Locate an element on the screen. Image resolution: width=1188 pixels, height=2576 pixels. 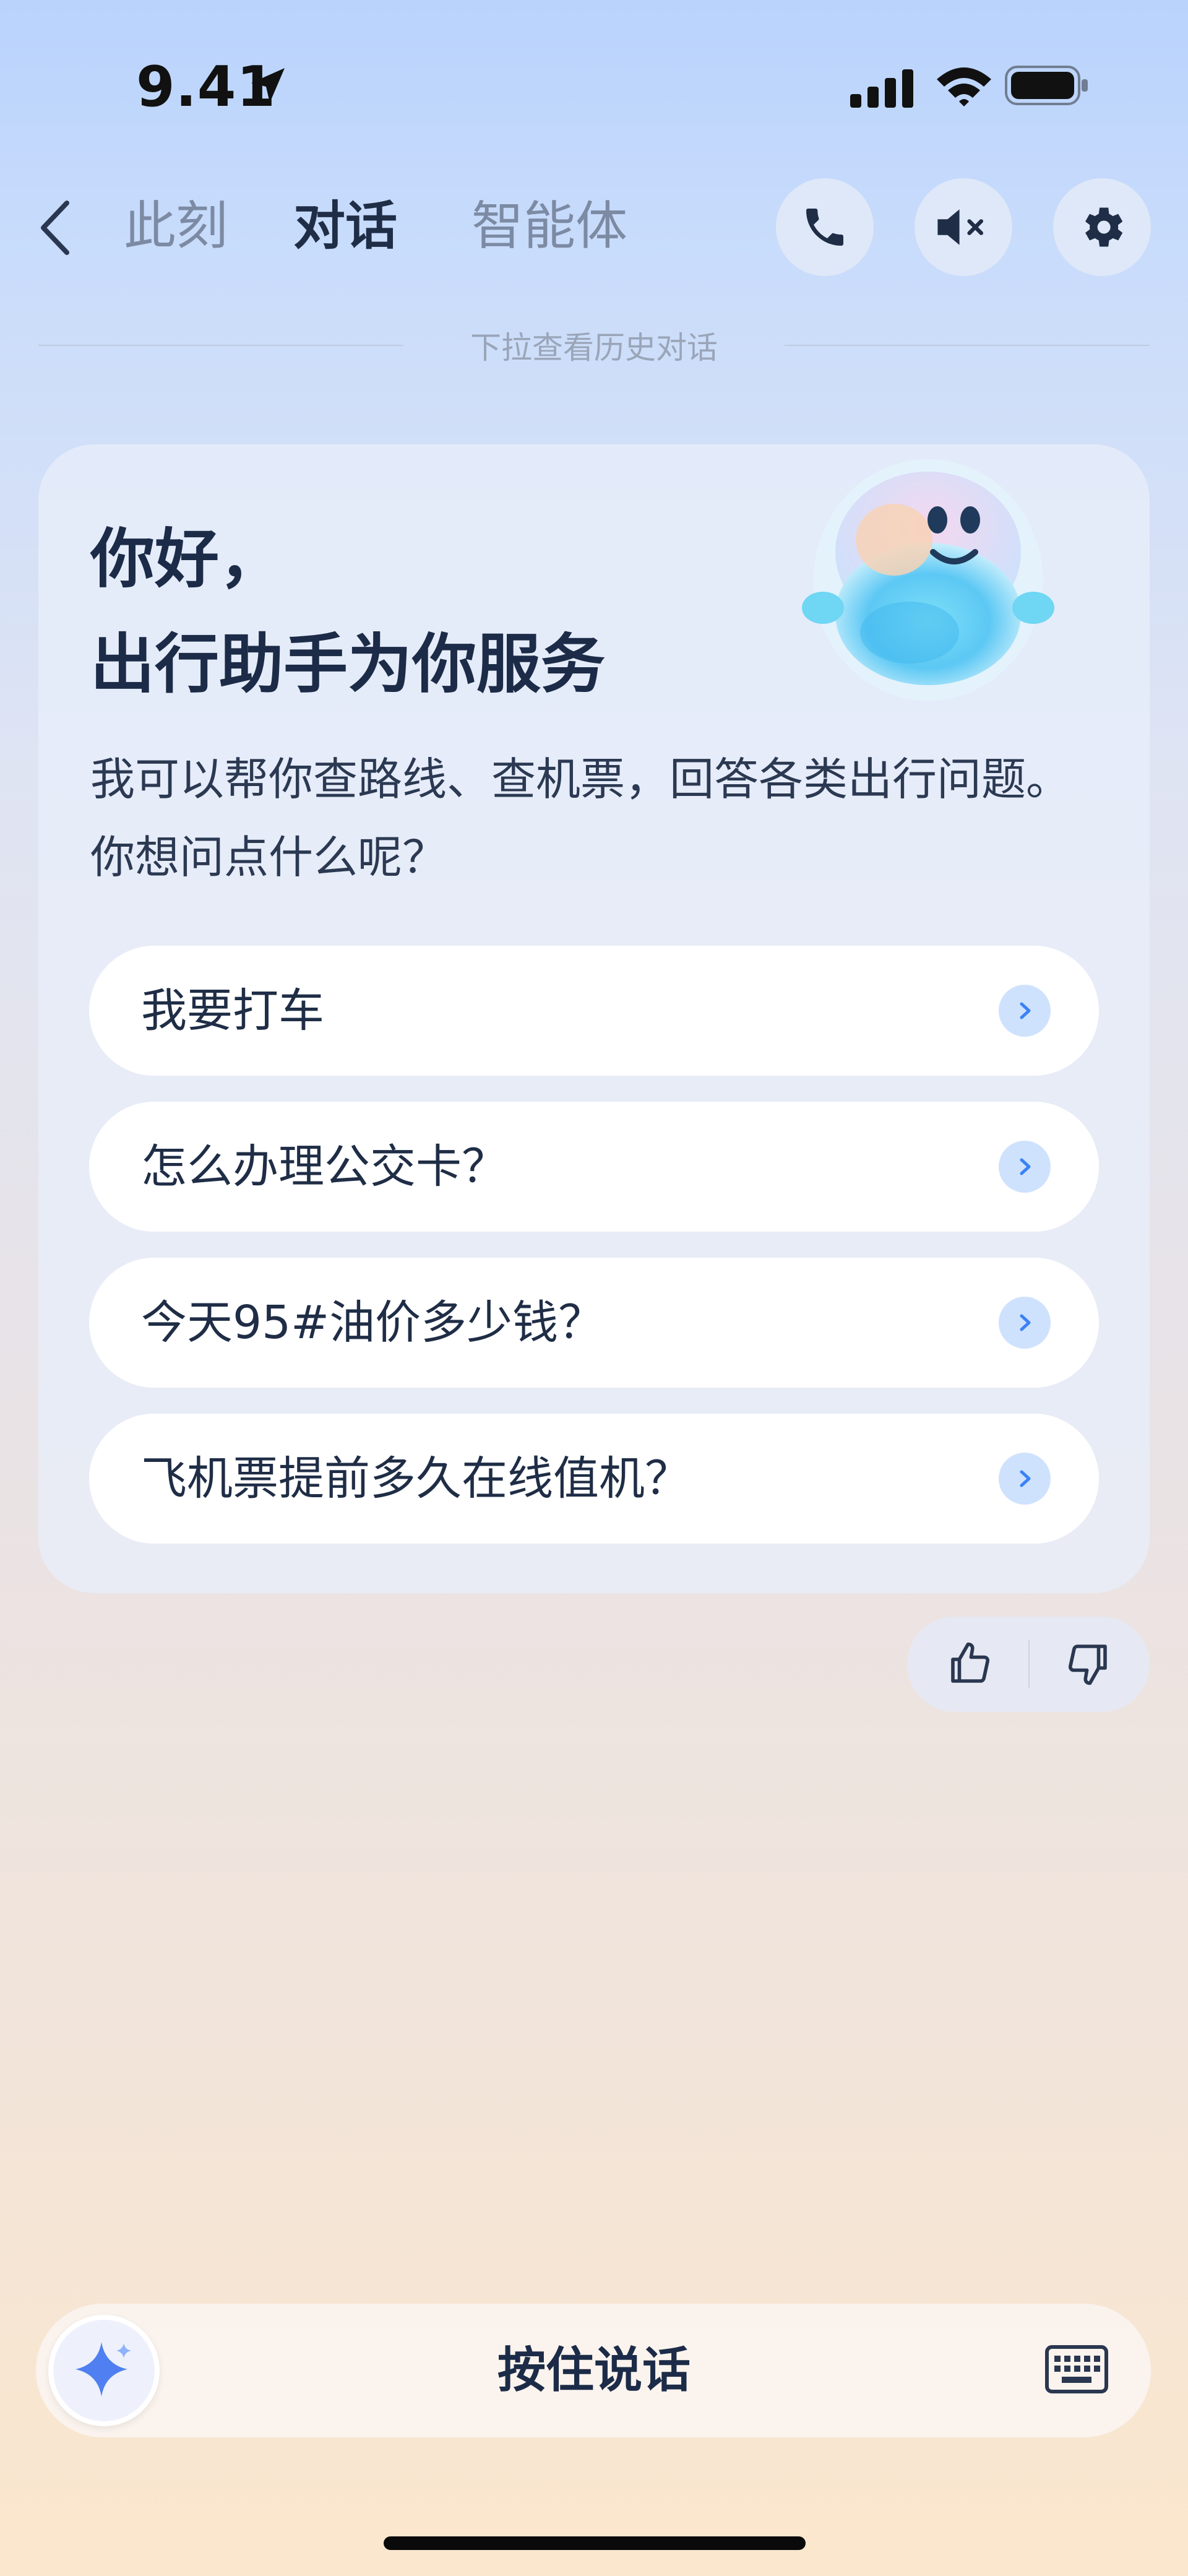
speaker-muted-icon is located at coordinates (960, 227).